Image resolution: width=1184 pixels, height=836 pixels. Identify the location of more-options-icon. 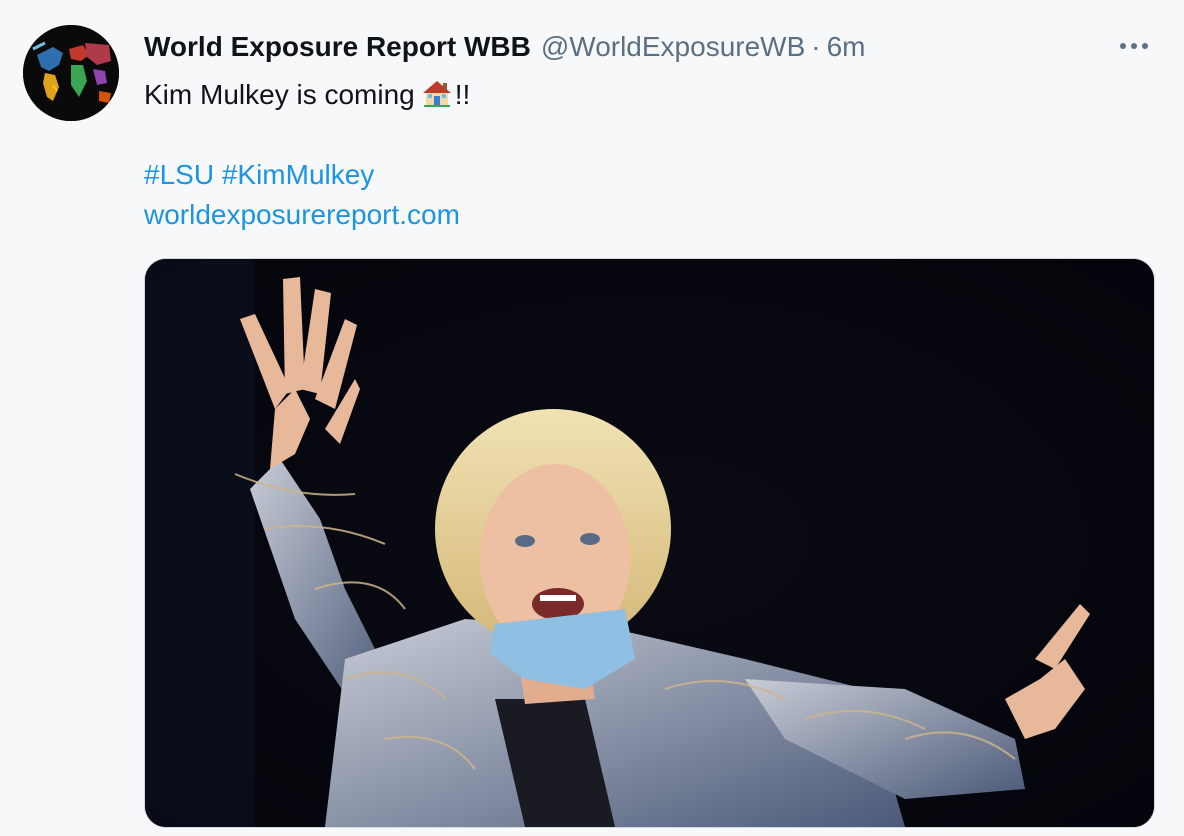
(1134, 46).